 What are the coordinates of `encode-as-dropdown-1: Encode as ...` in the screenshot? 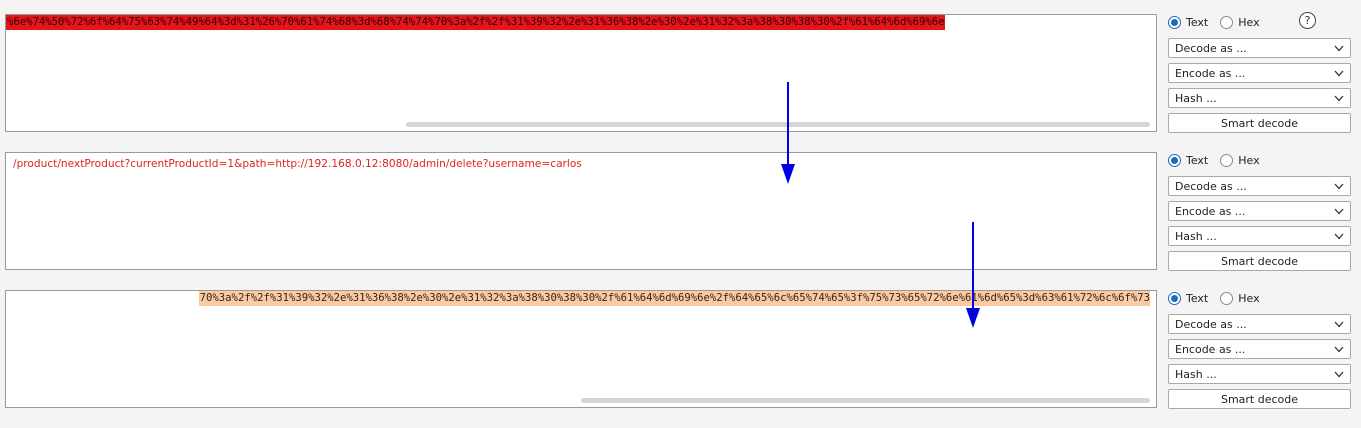 It's located at (1259, 73).